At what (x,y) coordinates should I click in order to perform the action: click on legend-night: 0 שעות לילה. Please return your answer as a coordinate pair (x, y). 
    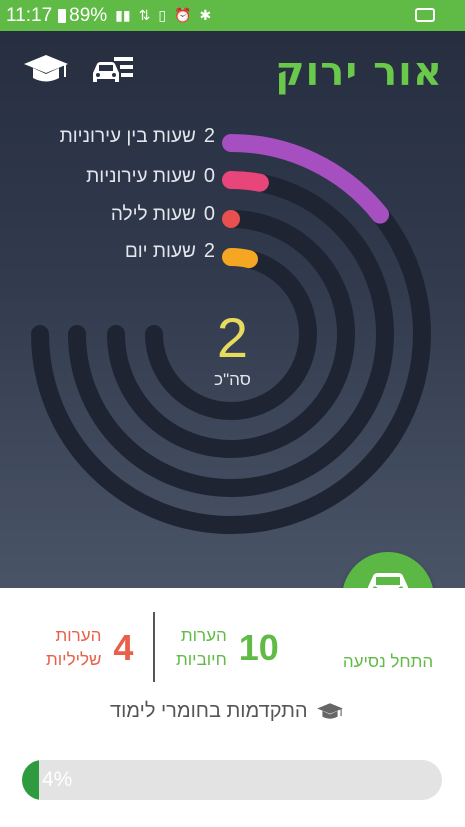
    Looking at the image, I should click on (163, 214).